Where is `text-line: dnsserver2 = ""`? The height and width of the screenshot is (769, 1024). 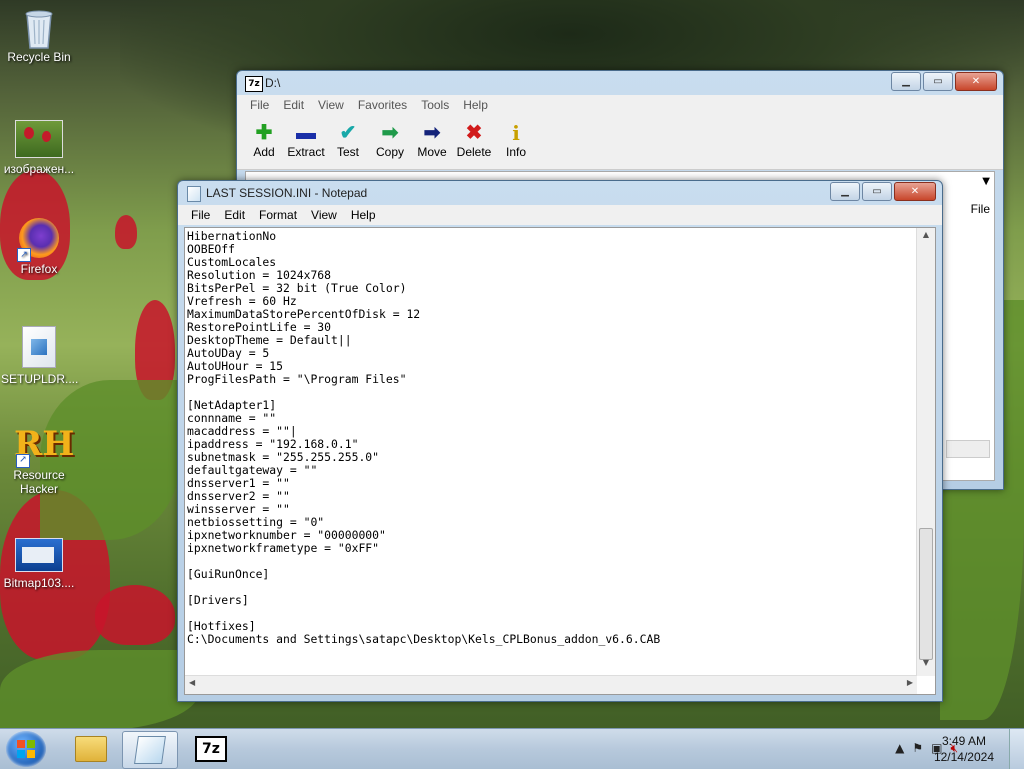 text-line: dnsserver2 = "" is located at coordinates (551, 496).